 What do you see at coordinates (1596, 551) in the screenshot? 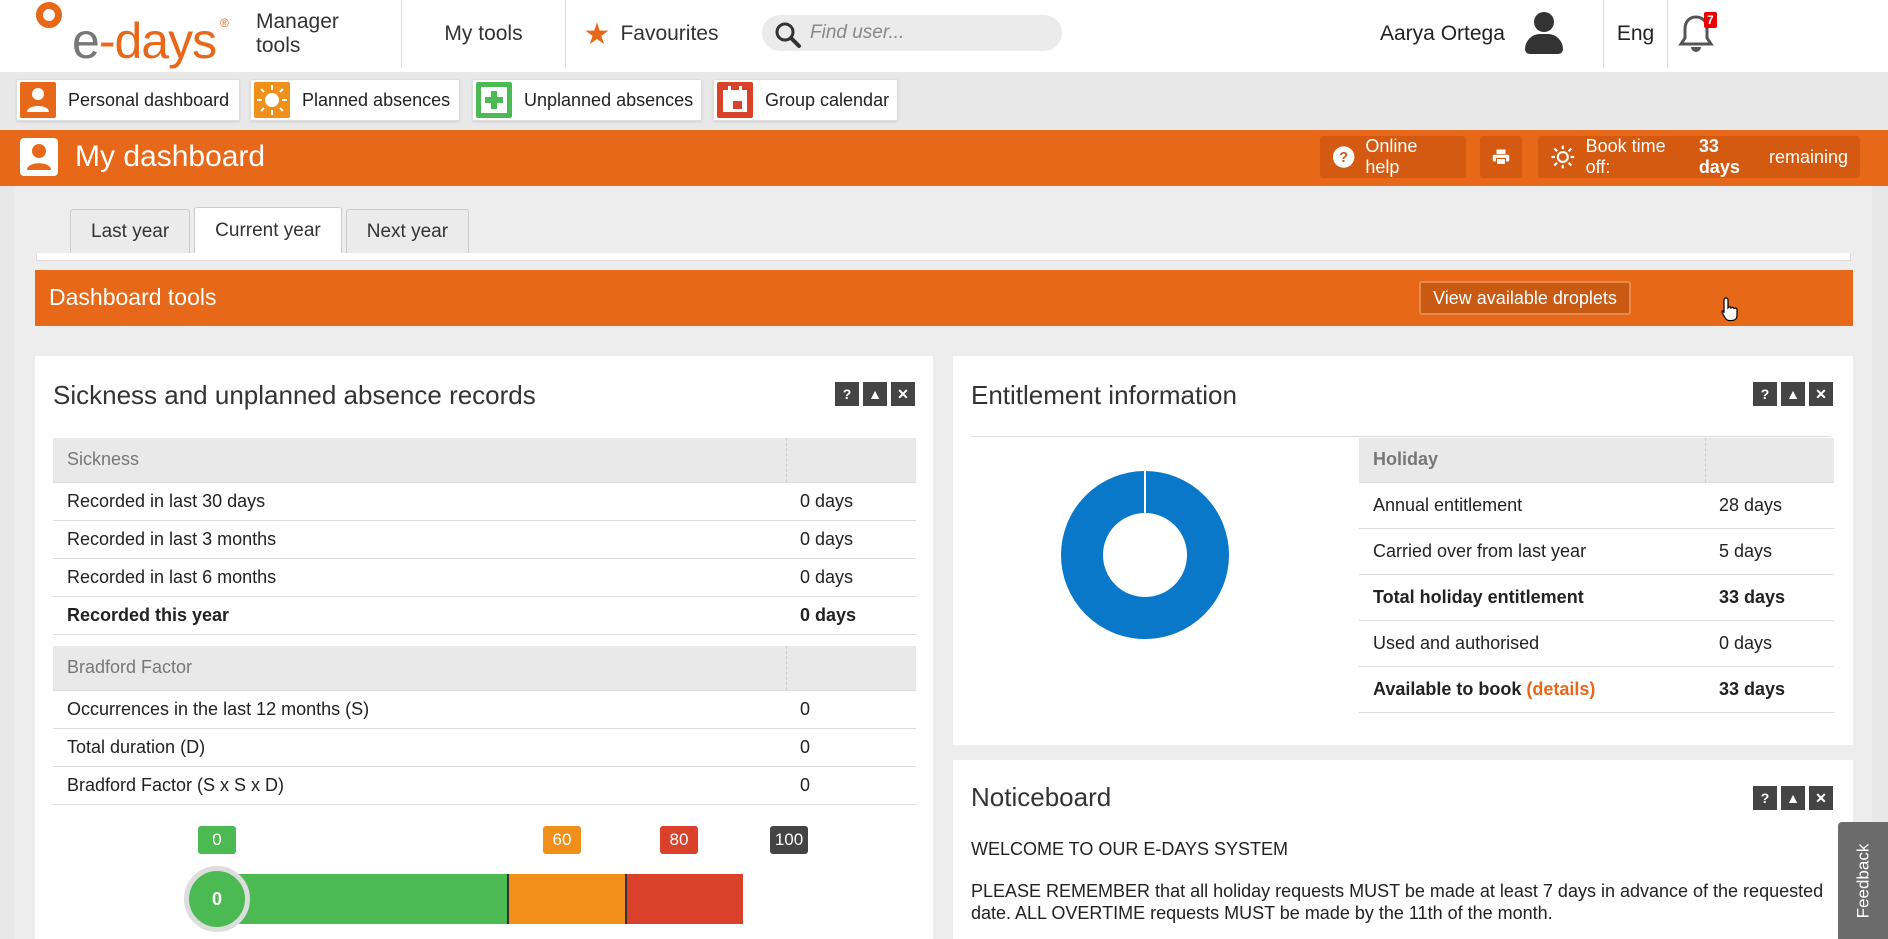
I see `table-row: Carried over from last year 5 days` at bounding box center [1596, 551].